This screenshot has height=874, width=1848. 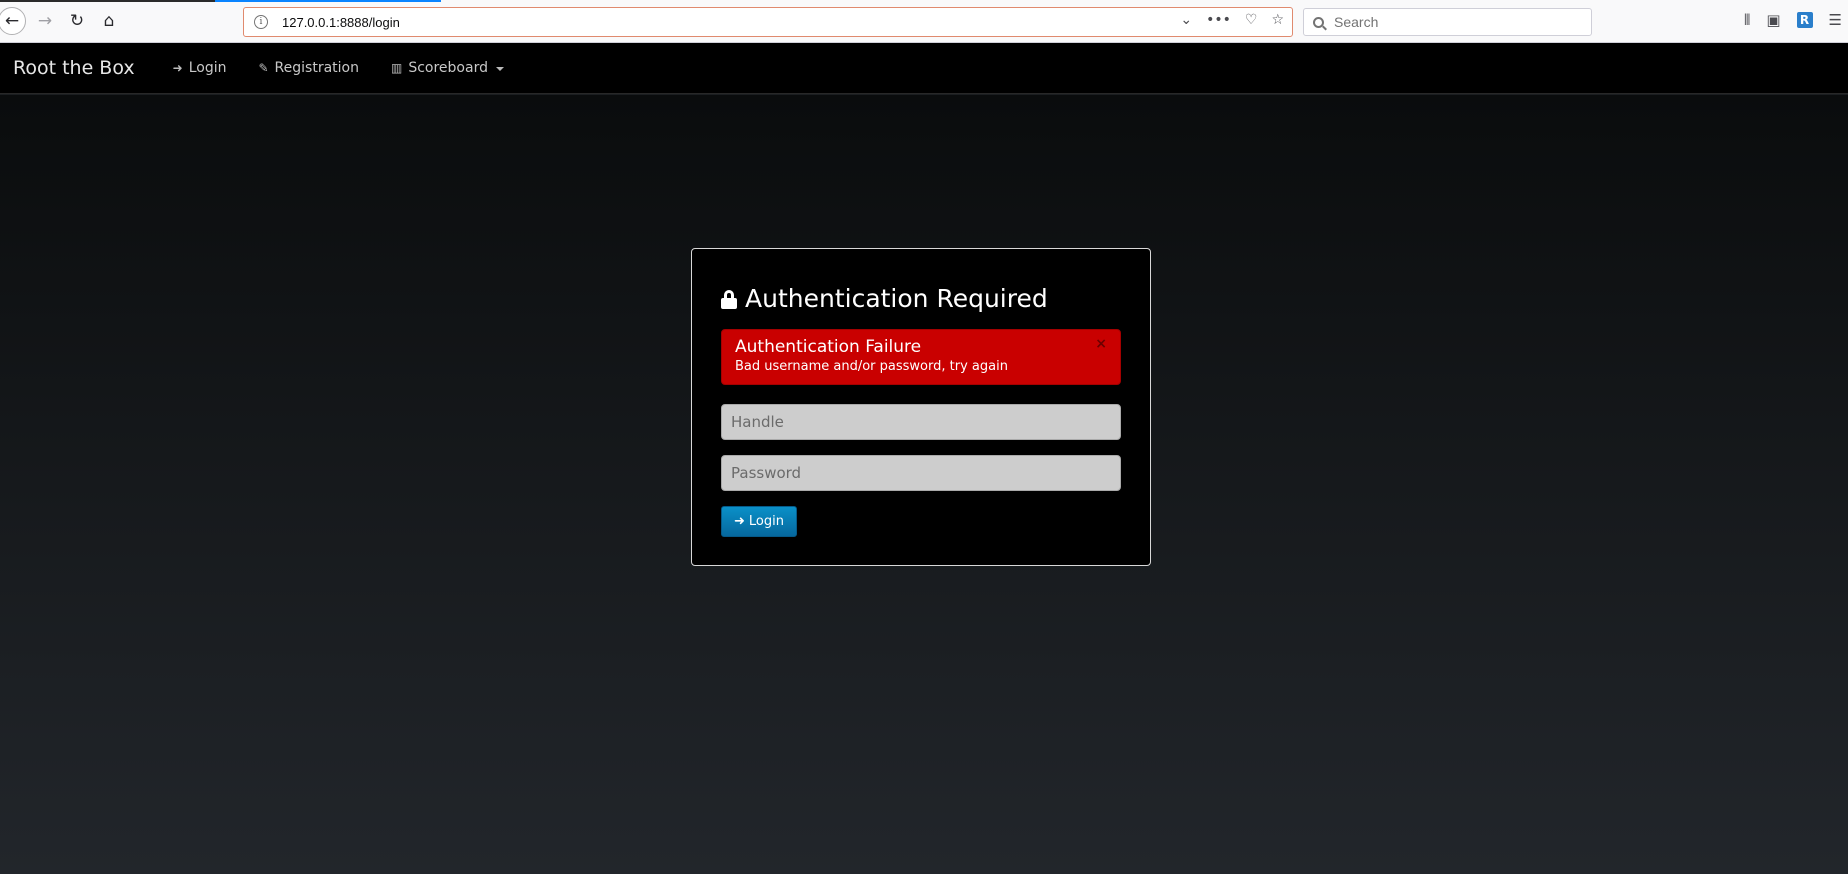 I want to click on lock-icon, so click(x=729, y=299).